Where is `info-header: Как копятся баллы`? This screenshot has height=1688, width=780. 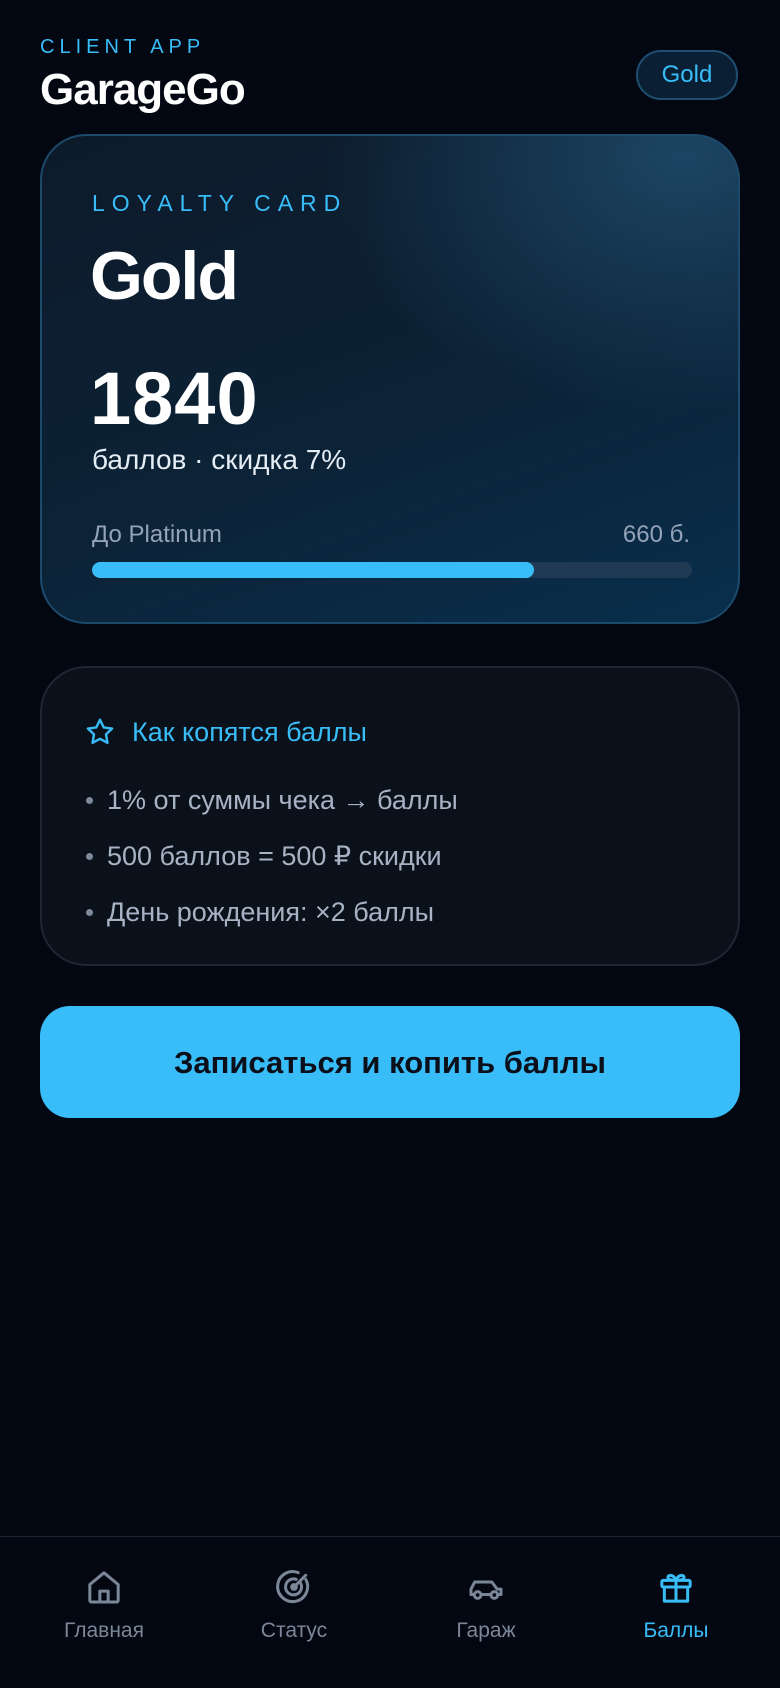
info-header: Как копятся баллы is located at coordinates (225, 732).